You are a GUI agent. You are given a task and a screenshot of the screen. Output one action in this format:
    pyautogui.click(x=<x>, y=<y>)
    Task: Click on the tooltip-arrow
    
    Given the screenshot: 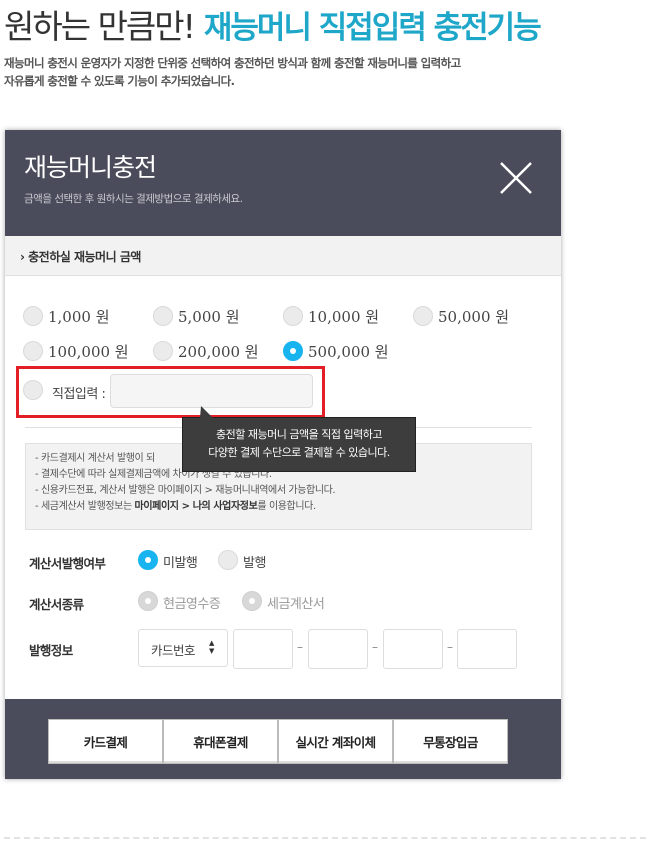 What is the action you would take?
    pyautogui.click(x=206, y=412)
    